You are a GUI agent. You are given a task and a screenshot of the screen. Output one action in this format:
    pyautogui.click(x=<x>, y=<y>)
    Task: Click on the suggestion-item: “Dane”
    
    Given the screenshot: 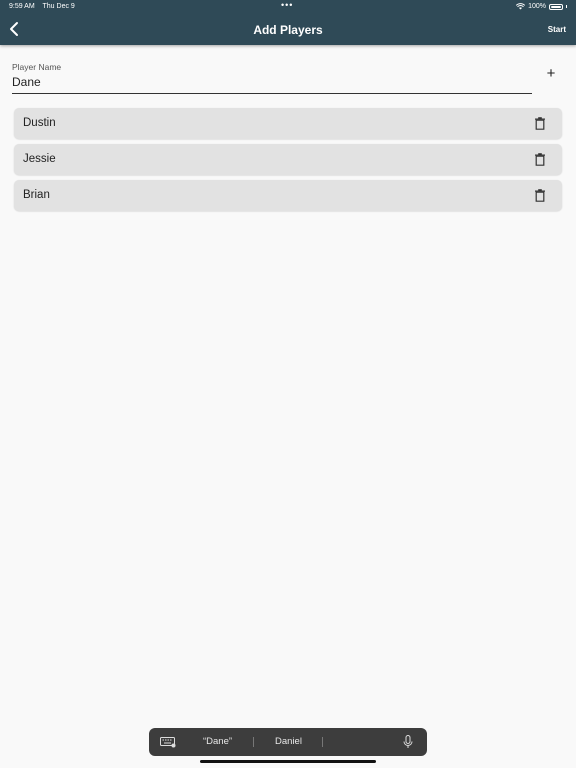 What is the action you would take?
    pyautogui.click(x=217, y=741)
    